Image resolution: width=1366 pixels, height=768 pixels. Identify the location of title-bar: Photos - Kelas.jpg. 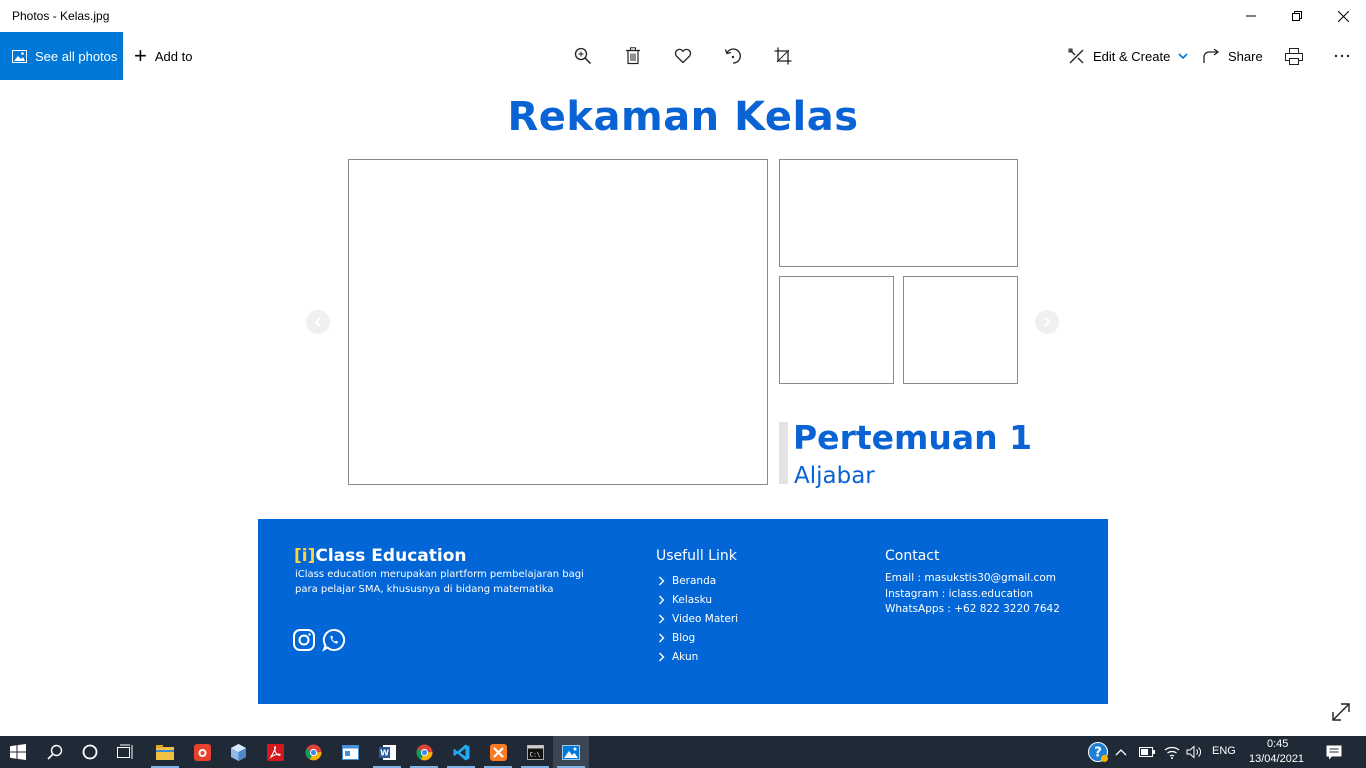
(683, 16).